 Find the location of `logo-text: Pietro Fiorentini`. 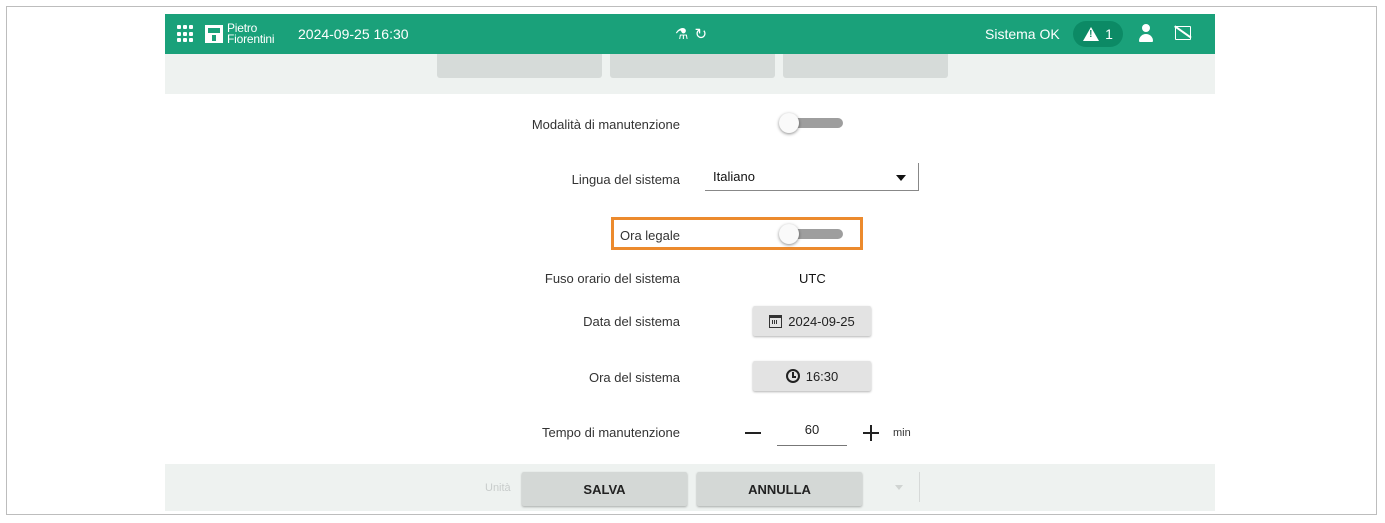

logo-text: Pietro Fiorentini is located at coordinates (251, 34).